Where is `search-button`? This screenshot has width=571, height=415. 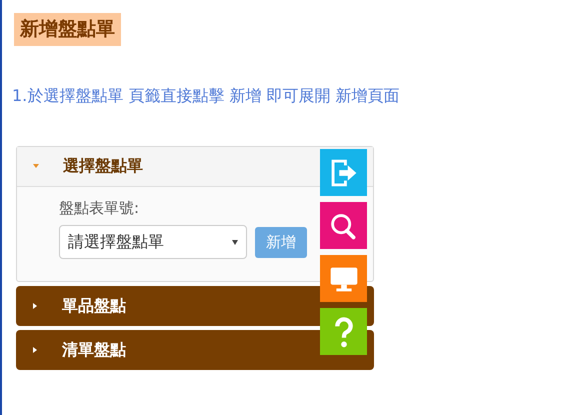
search-button is located at coordinates (343, 225).